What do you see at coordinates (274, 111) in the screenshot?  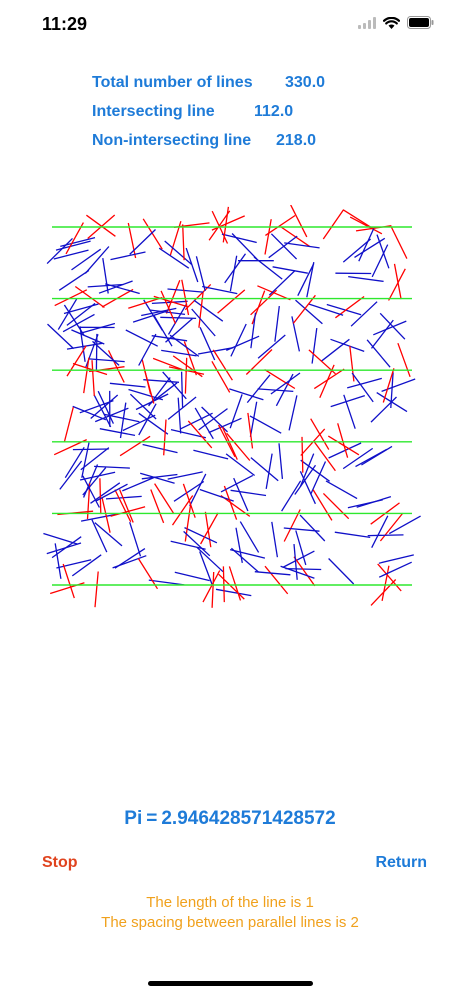 I see `stat-value: 112.0` at bounding box center [274, 111].